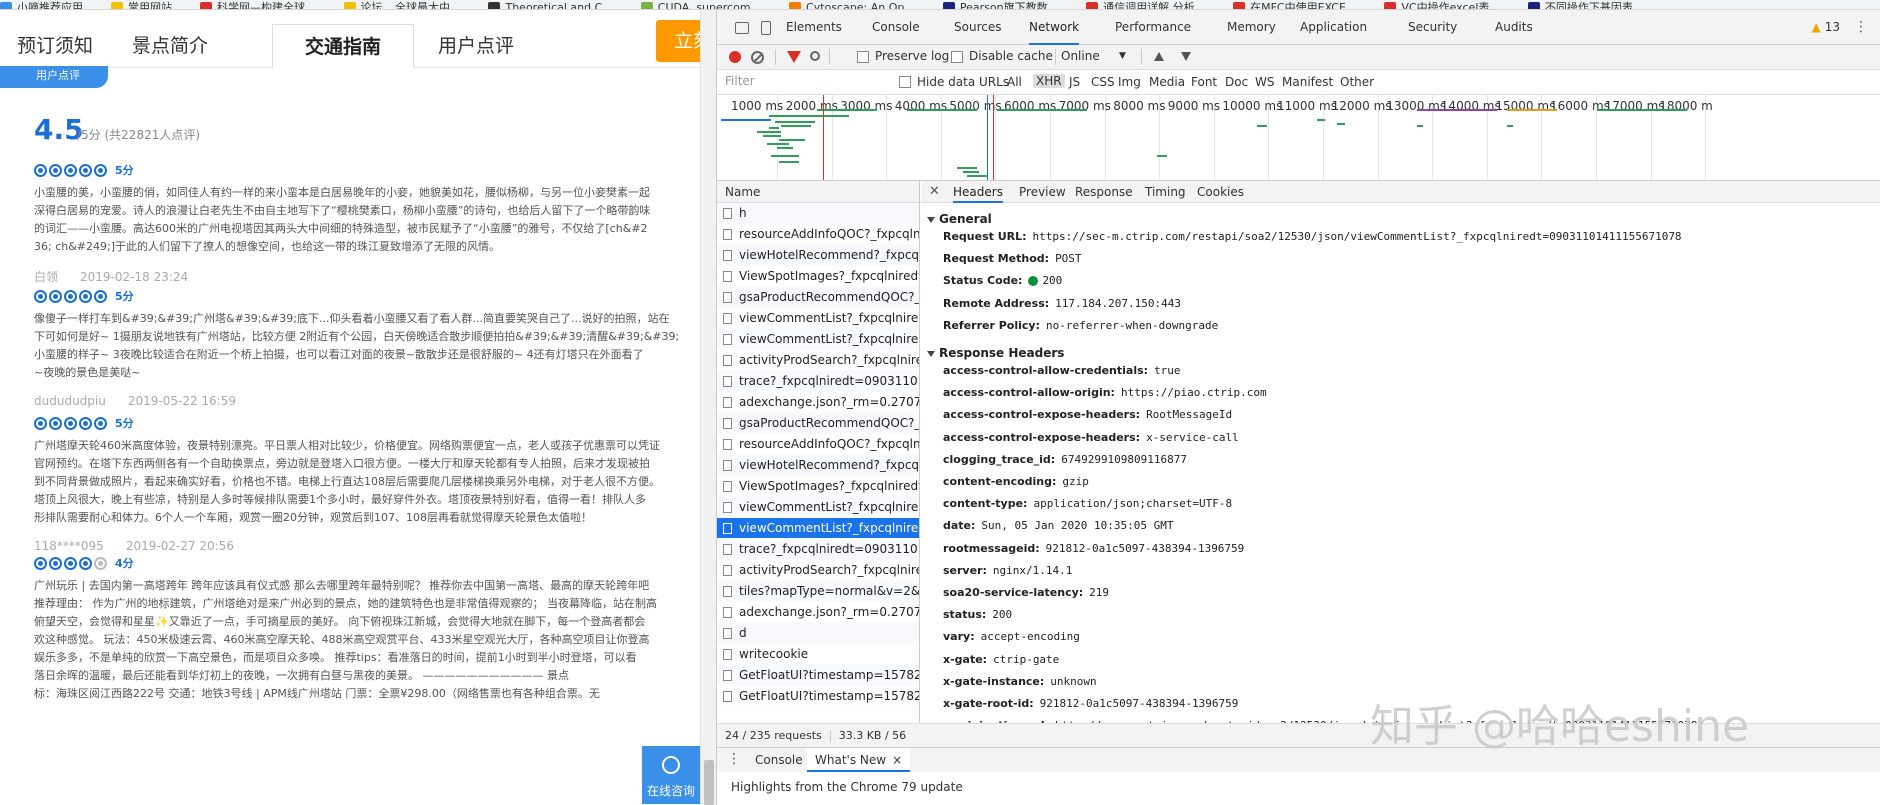 The image size is (1880, 805). I want to click on import-har-icon, so click(1159, 56).